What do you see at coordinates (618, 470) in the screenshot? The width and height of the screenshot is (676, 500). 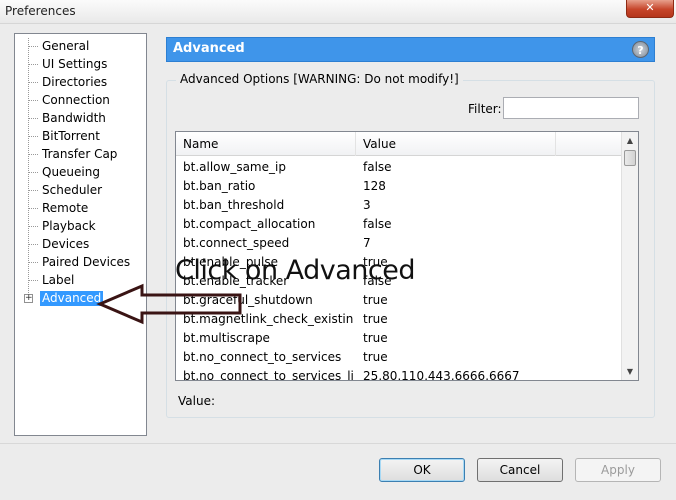 I see `apply-button: Apply` at bounding box center [618, 470].